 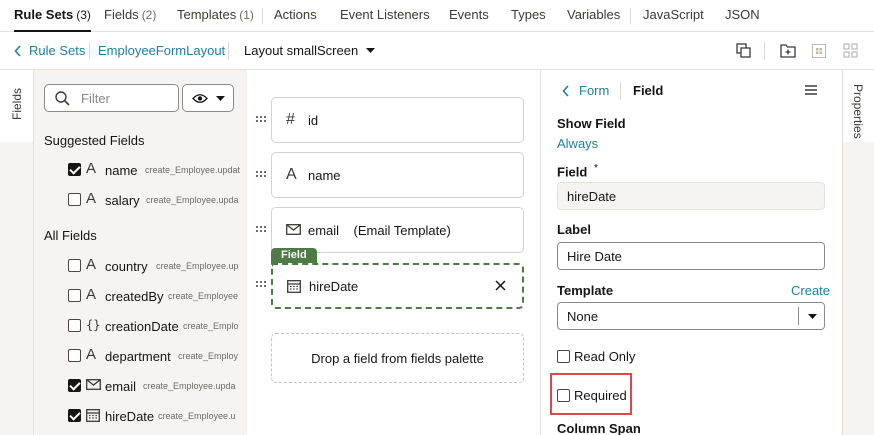 What do you see at coordinates (858, 252) in the screenshot?
I see `properties-panel-tab: Properties` at bounding box center [858, 252].